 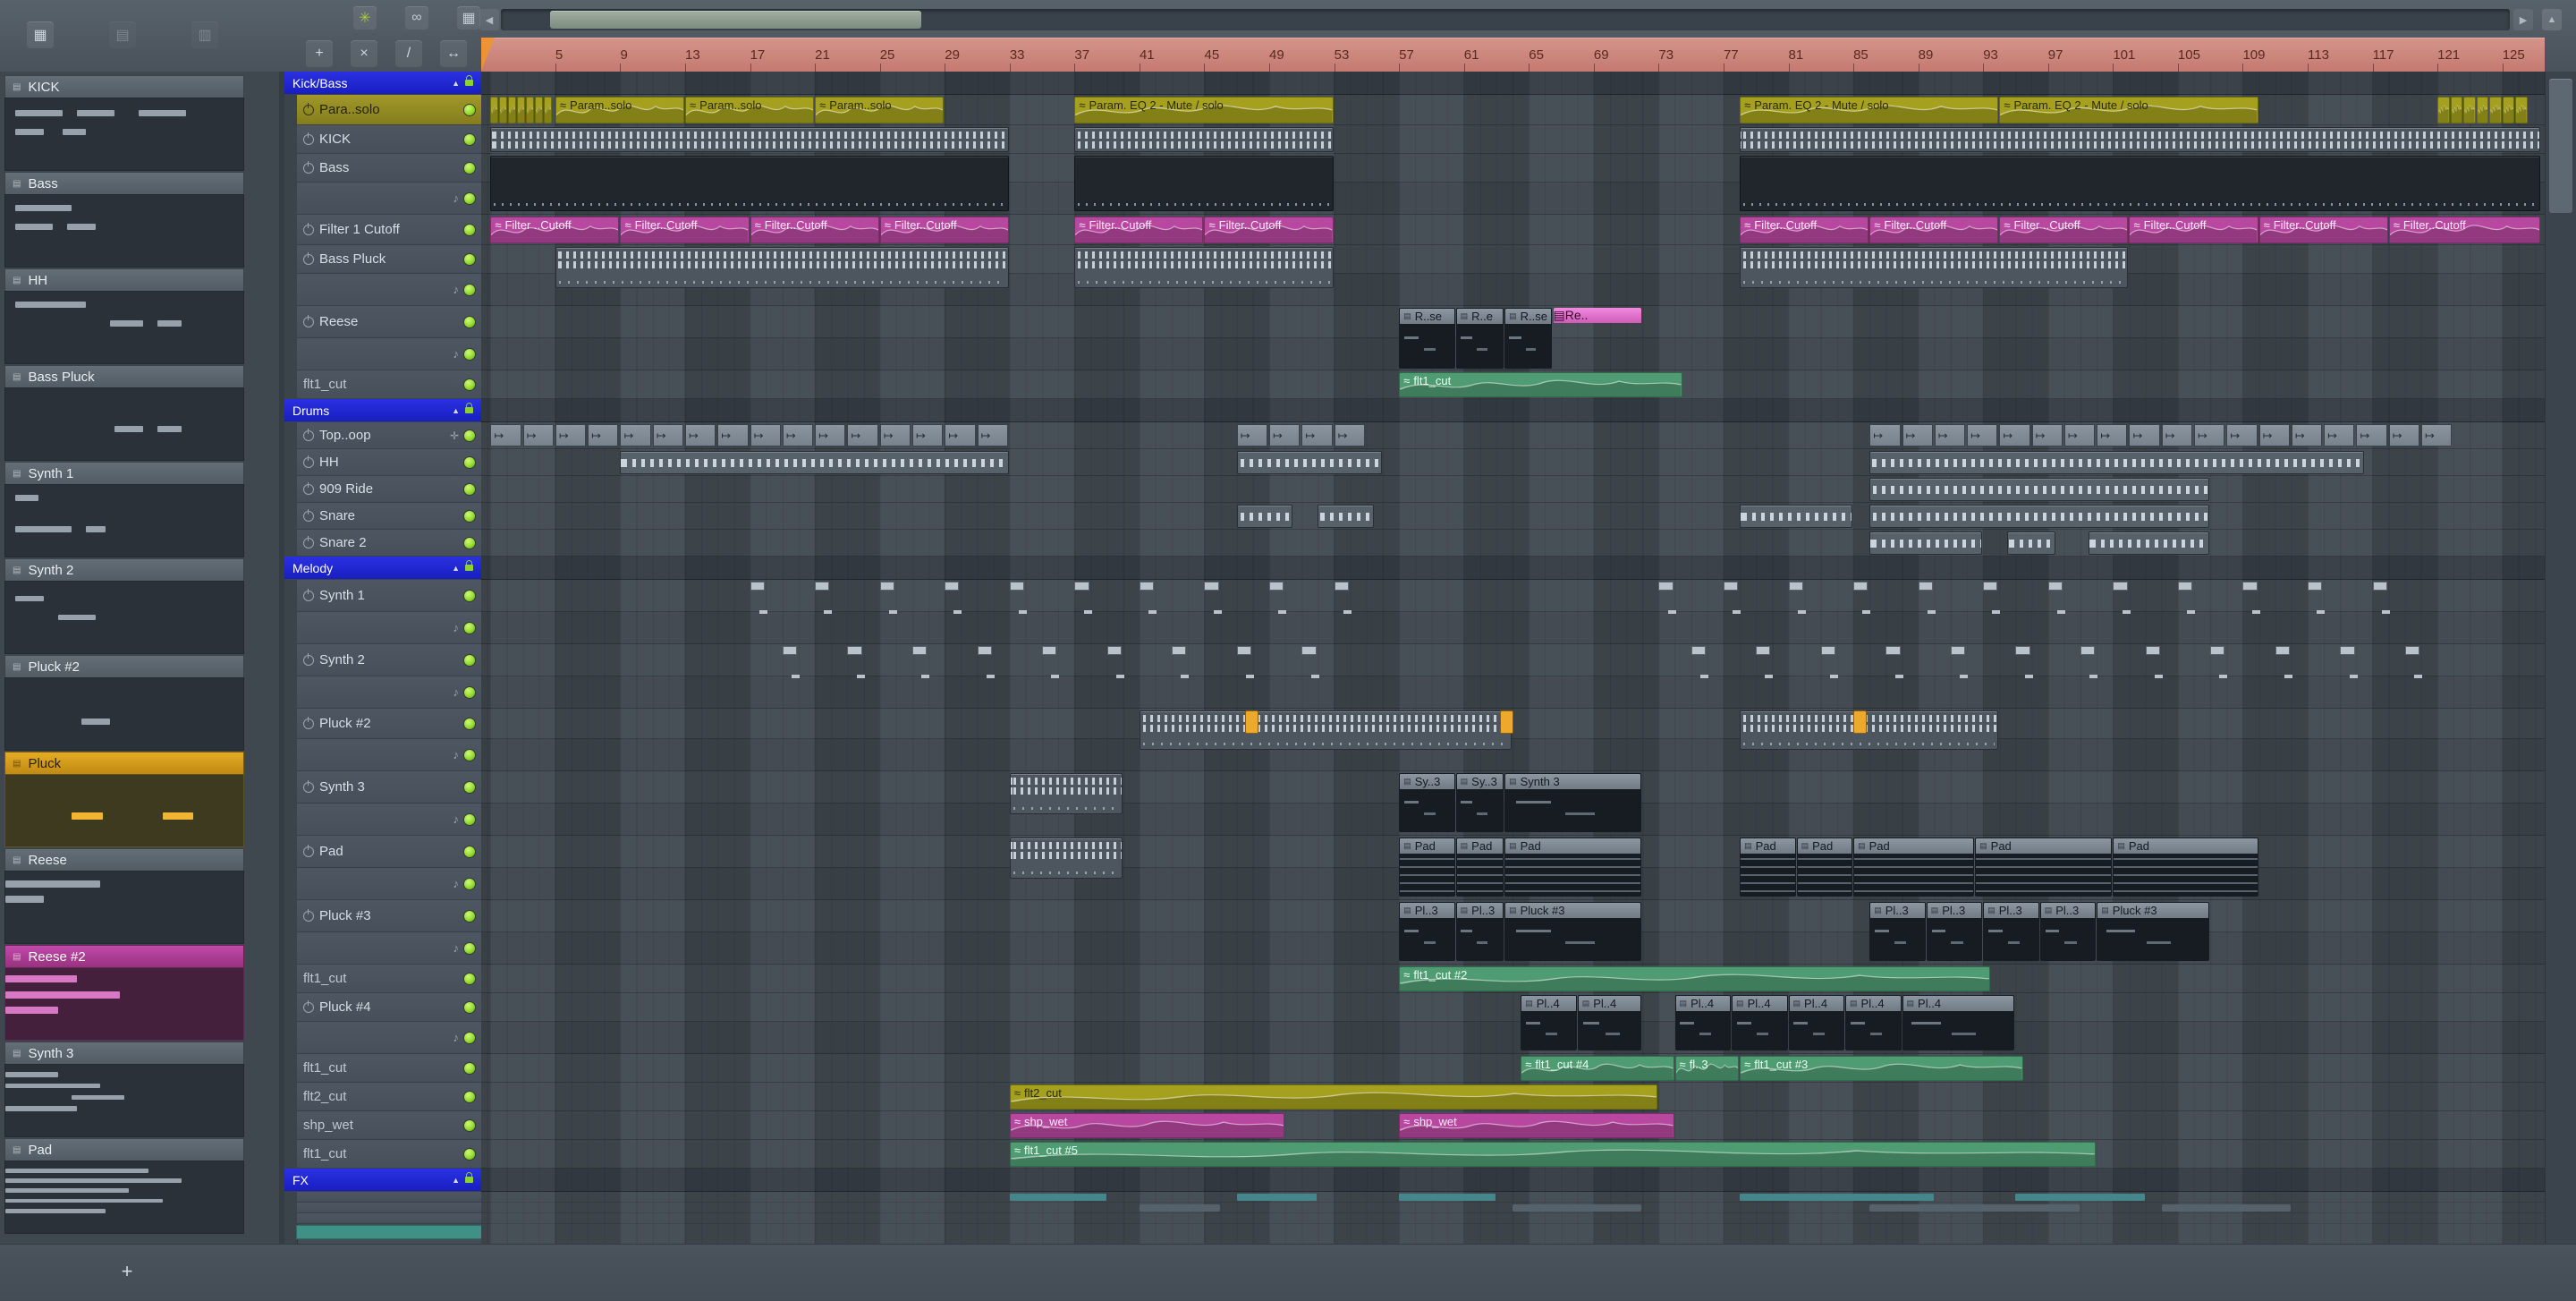 What do you see at coordinates (1540, 384) in the screenshot?
I see `automation-clip: ≈ flt1_cut` at bounding box center [1540, 384].